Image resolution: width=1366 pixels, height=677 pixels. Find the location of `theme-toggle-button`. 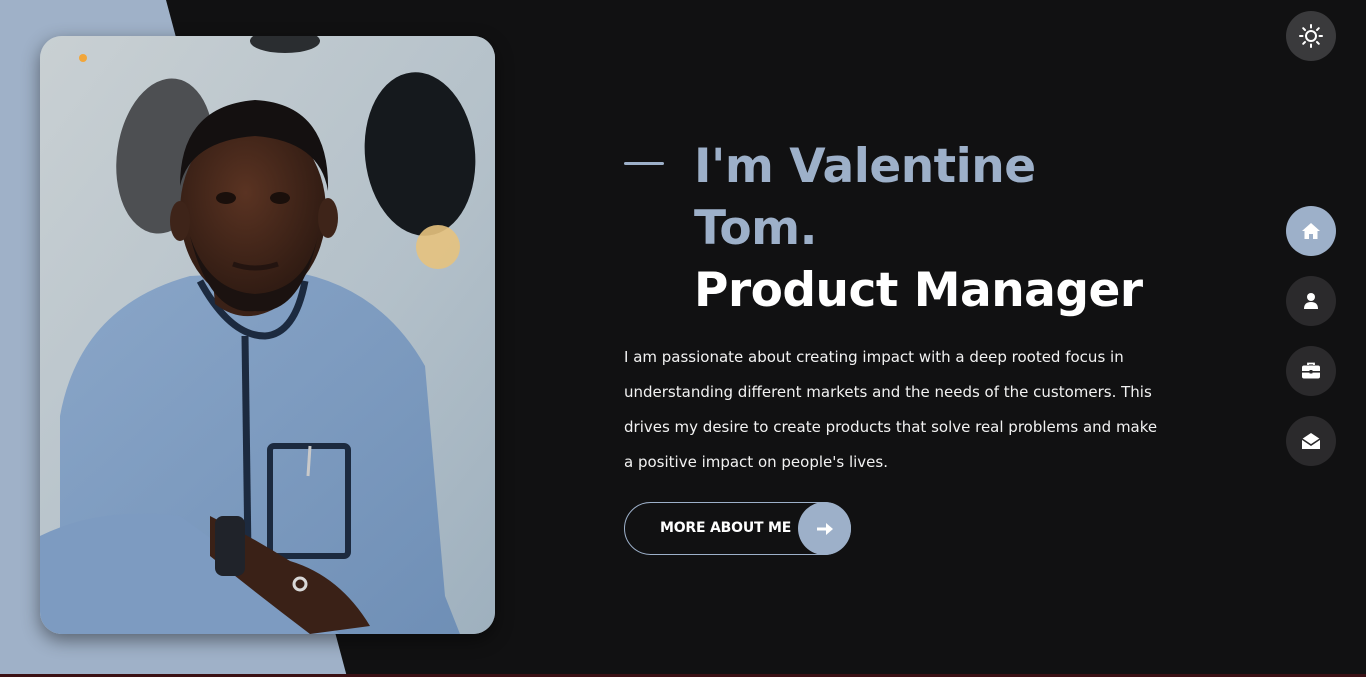

theme-toggle-button is located at coordinates (1311, 36).